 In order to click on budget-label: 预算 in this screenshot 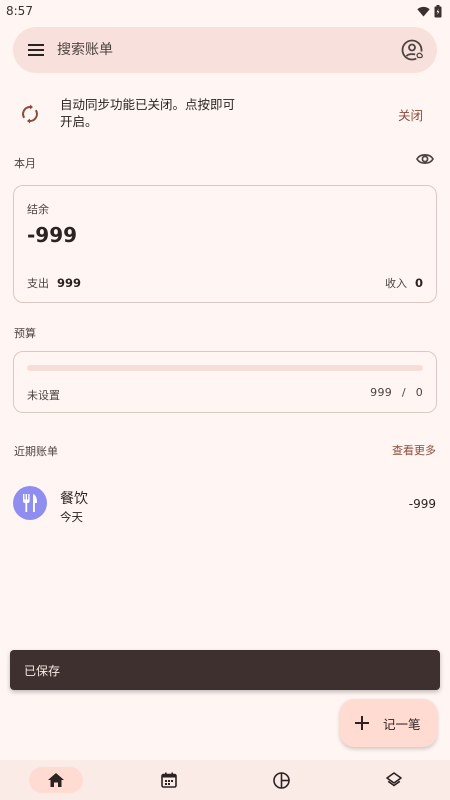, I will do `click(25, 333)`.